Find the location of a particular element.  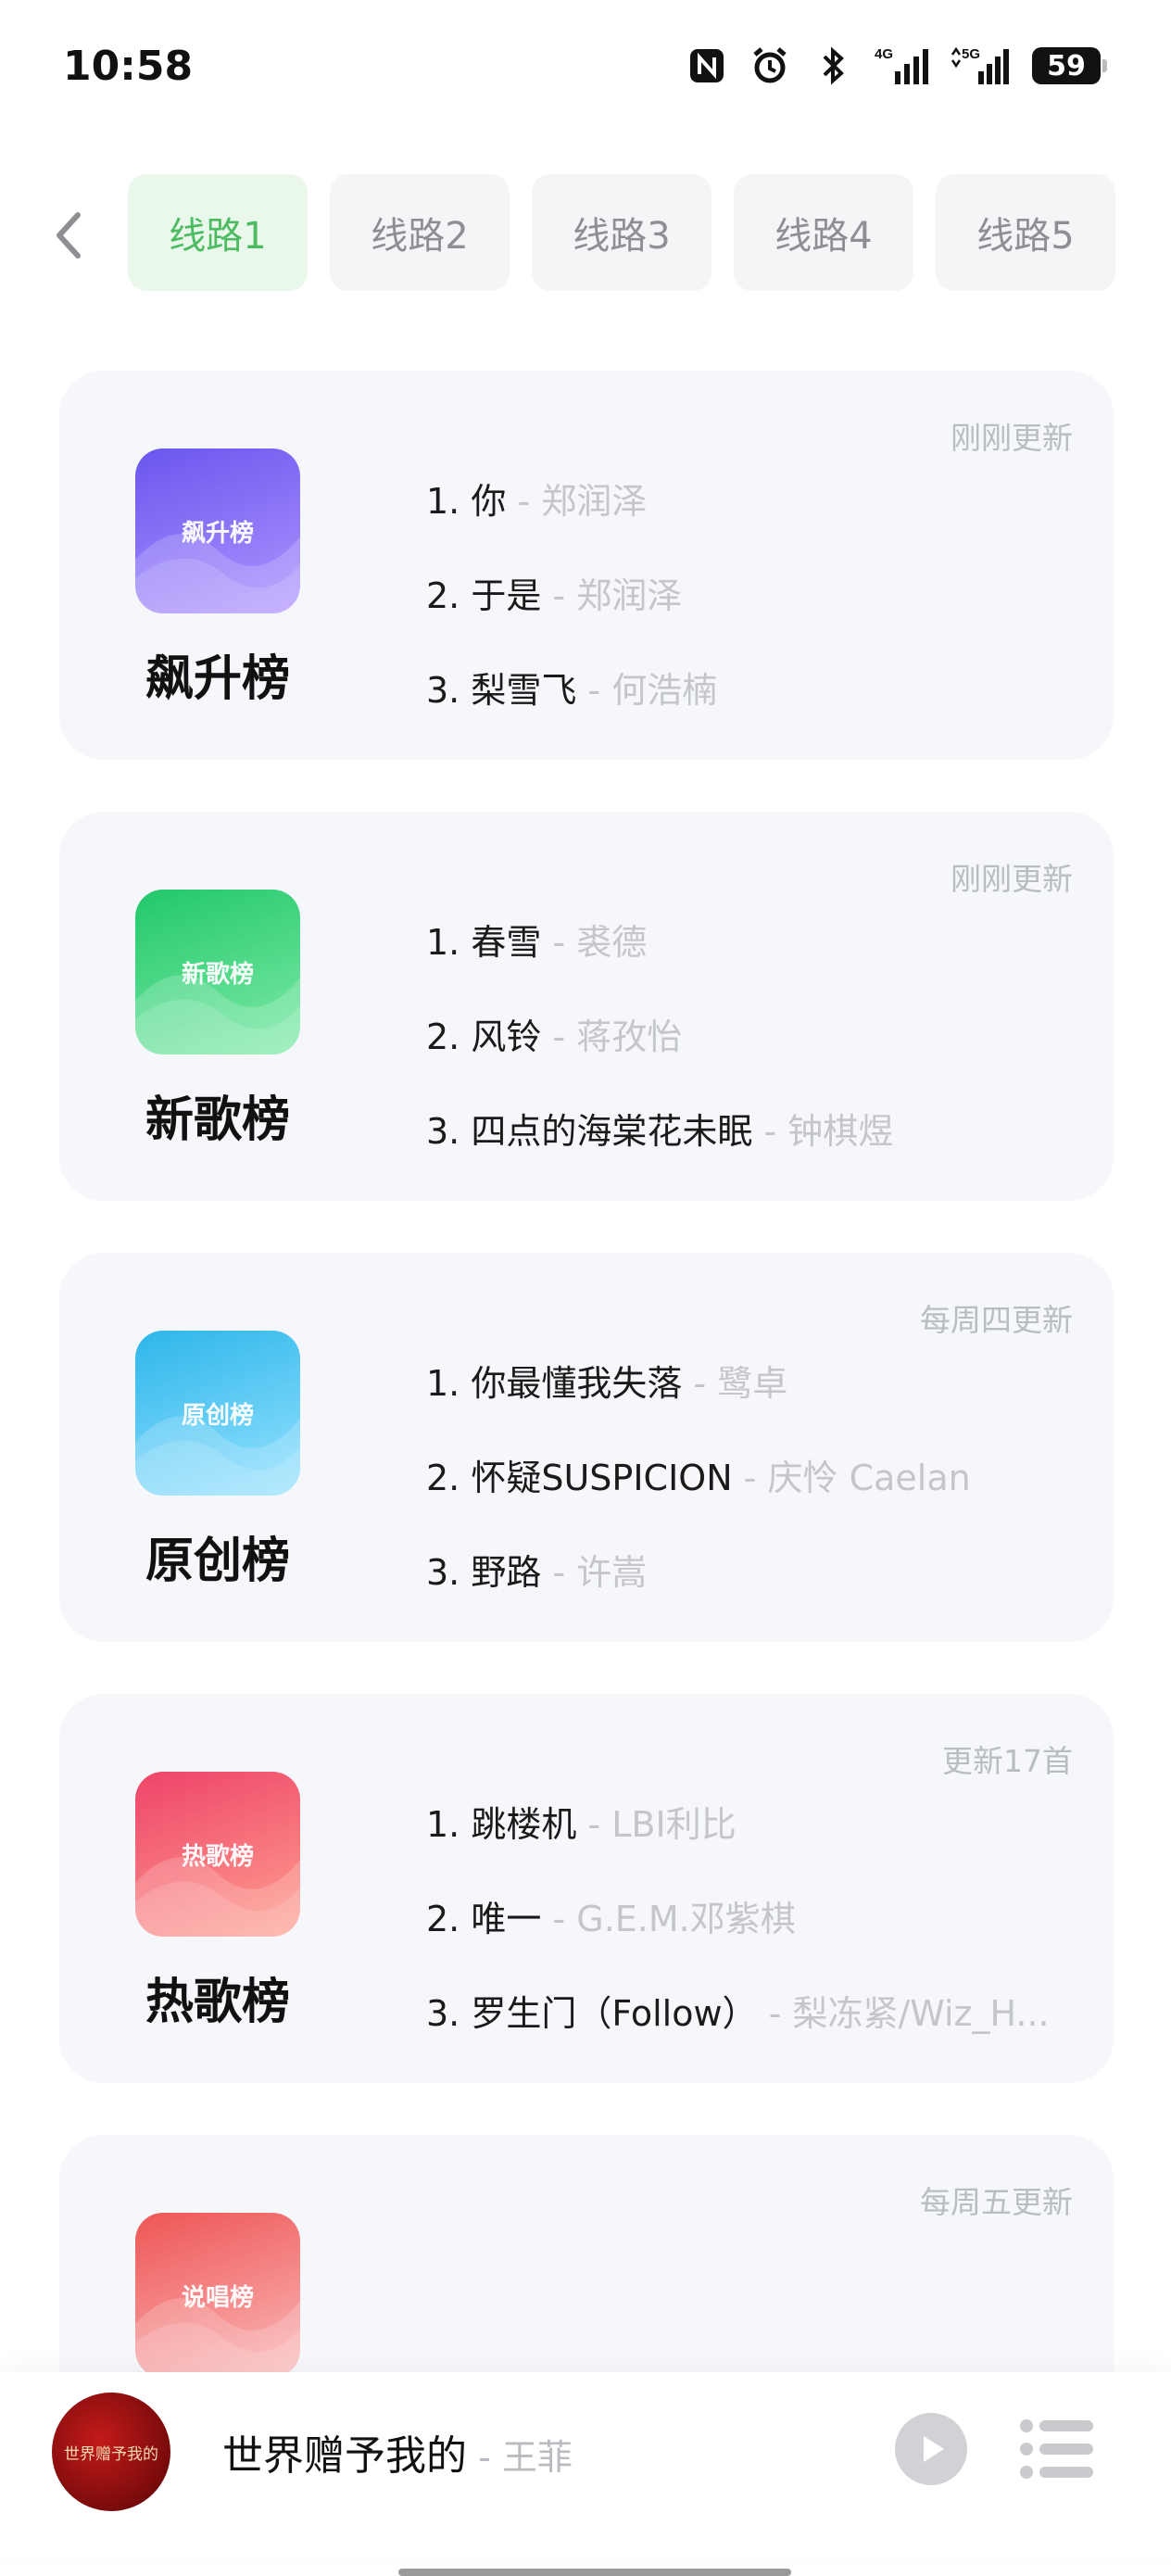

update-label: 每周五更新 is located at coordinates (997, 2202).